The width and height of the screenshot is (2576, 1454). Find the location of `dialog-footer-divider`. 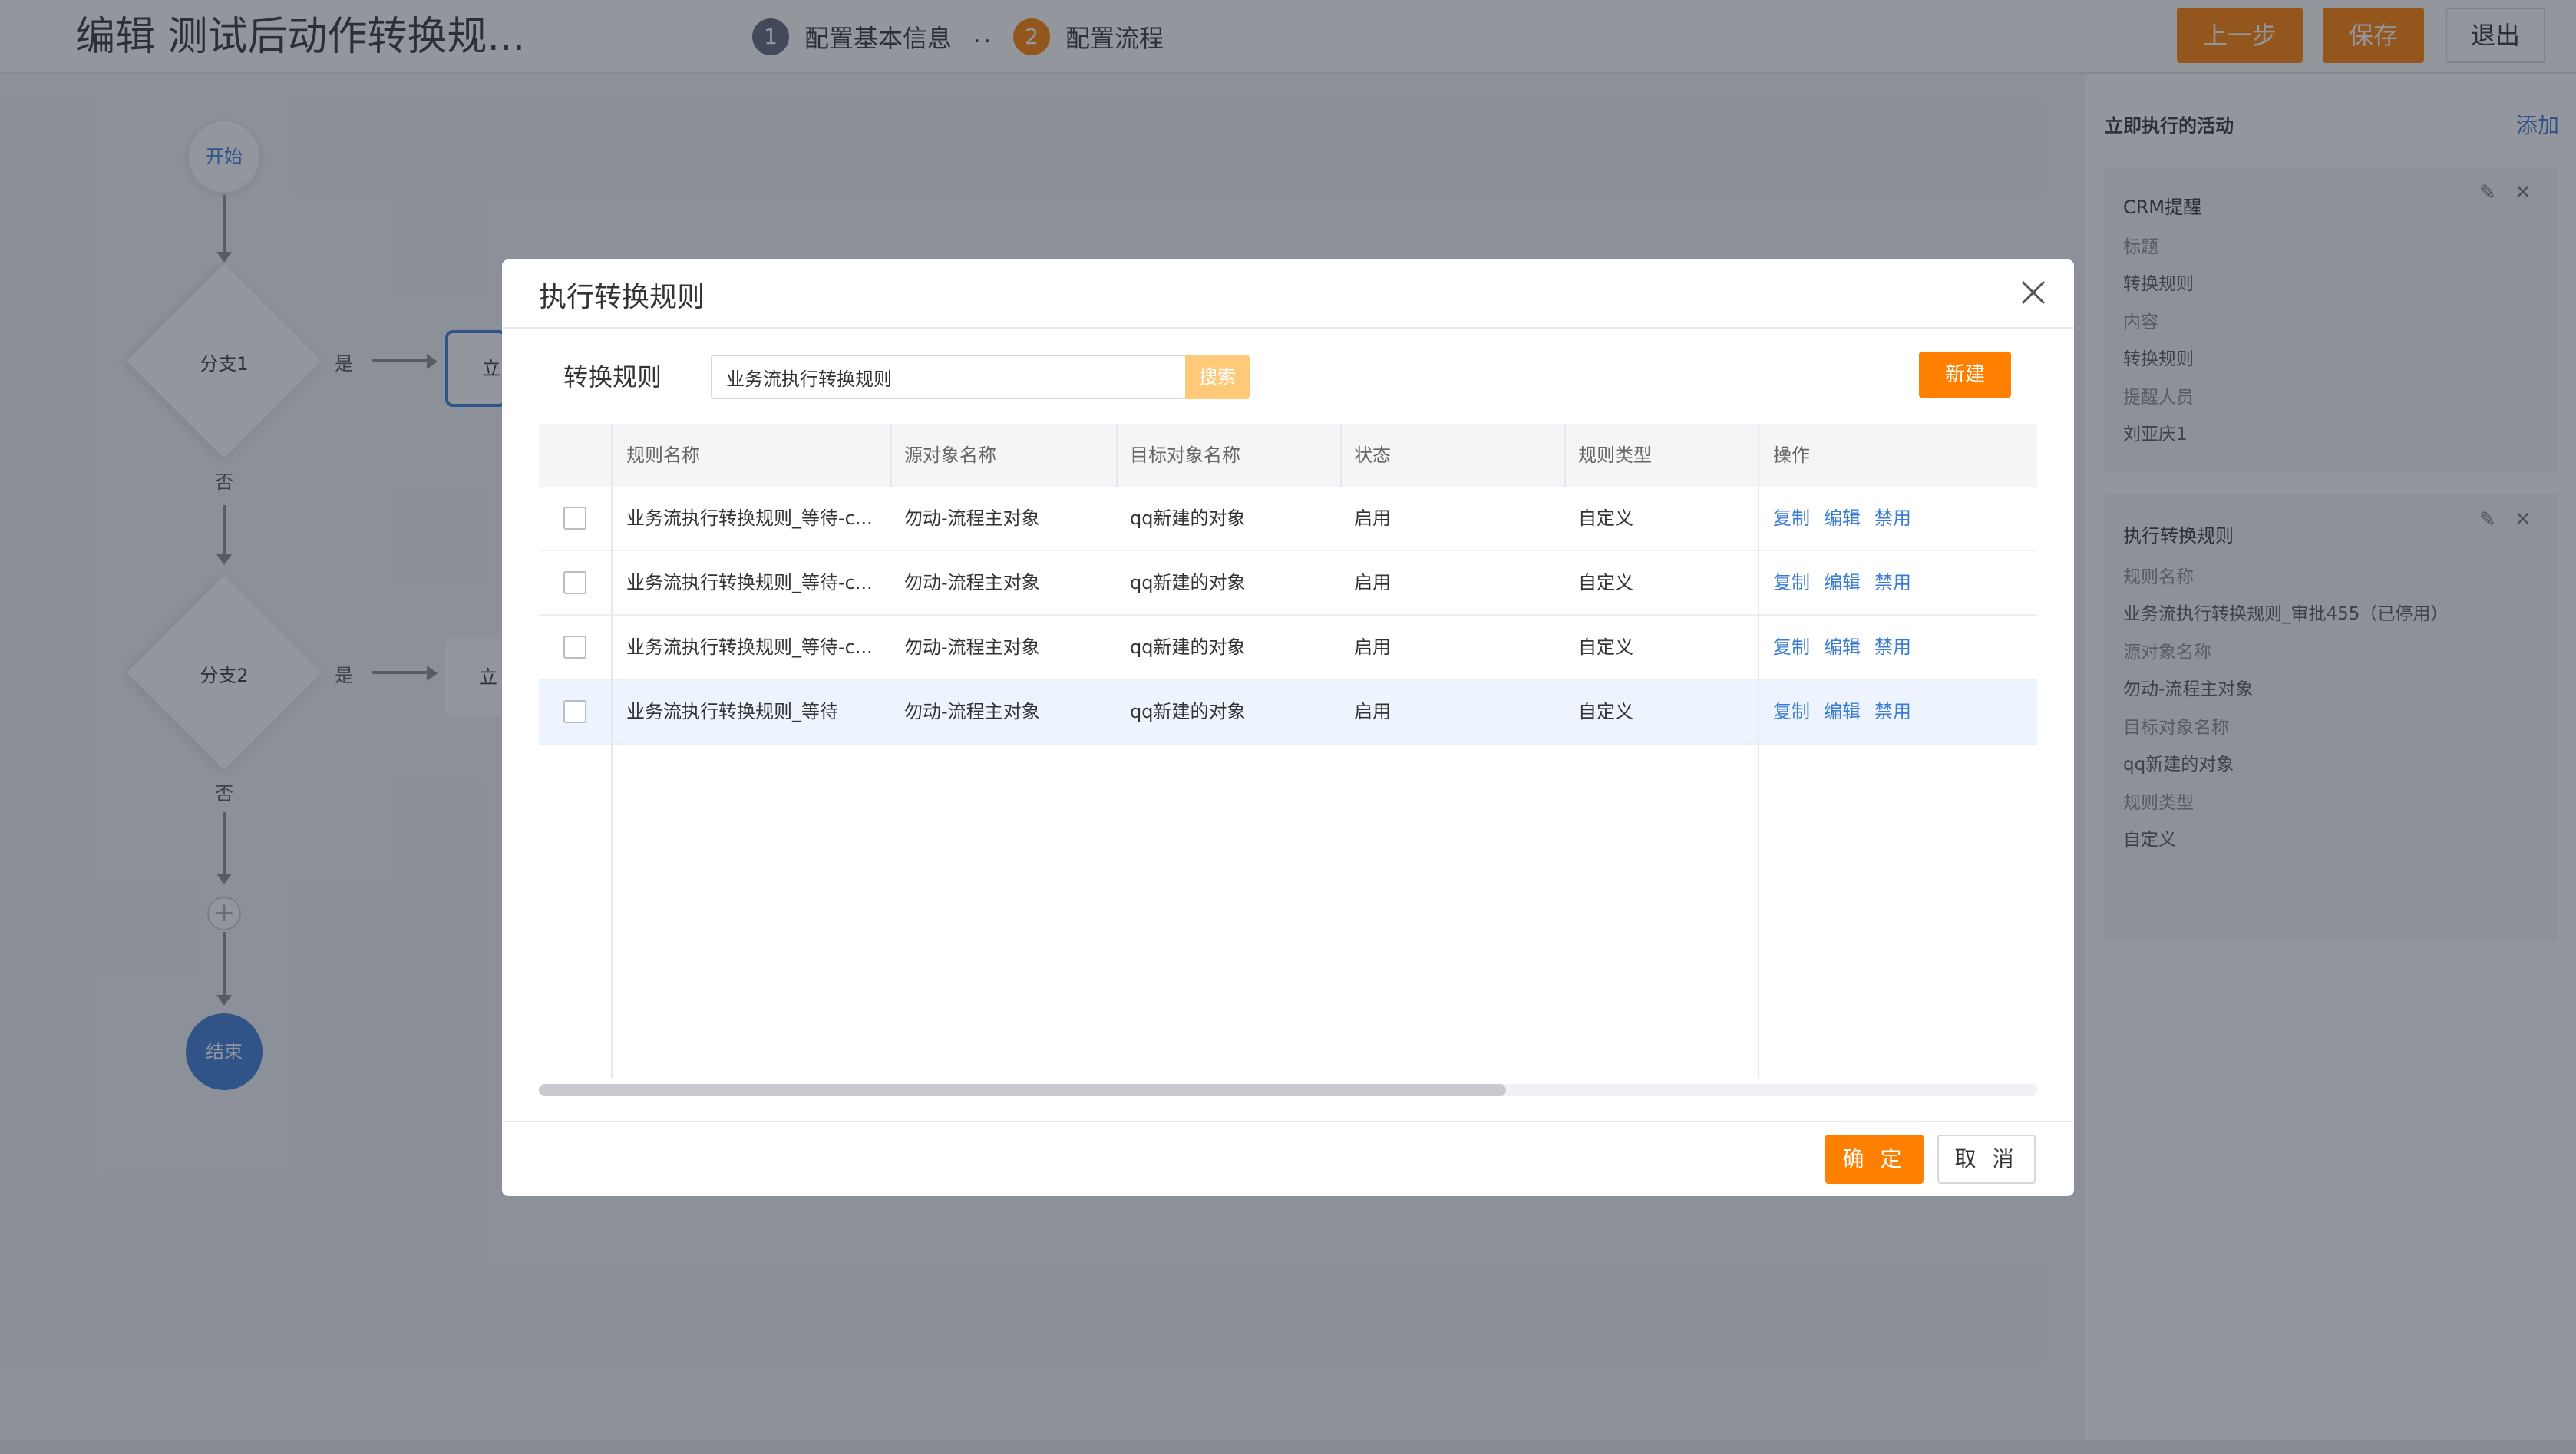

dialog-footer-divider is located at coordinates (1288, 1121).